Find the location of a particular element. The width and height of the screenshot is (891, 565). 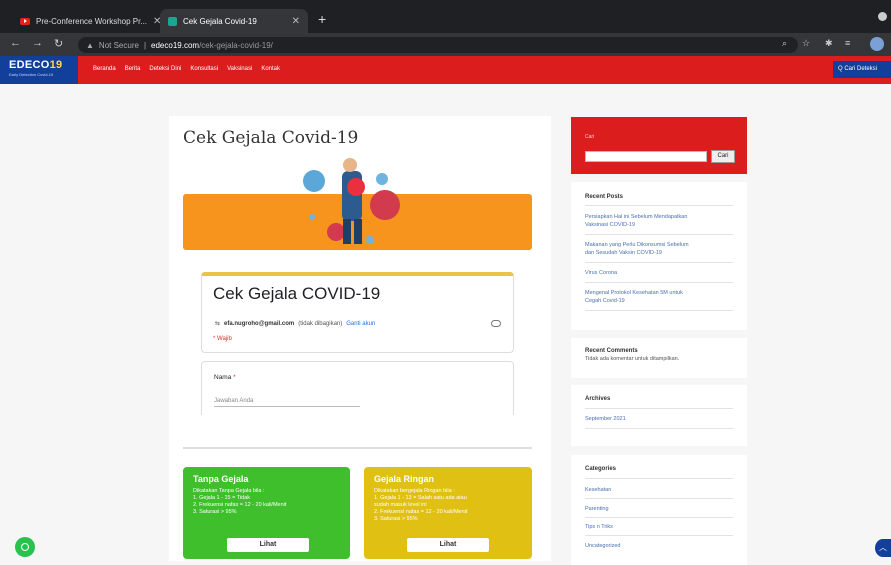

forward-icon: → is located at coordinates (37, 43).